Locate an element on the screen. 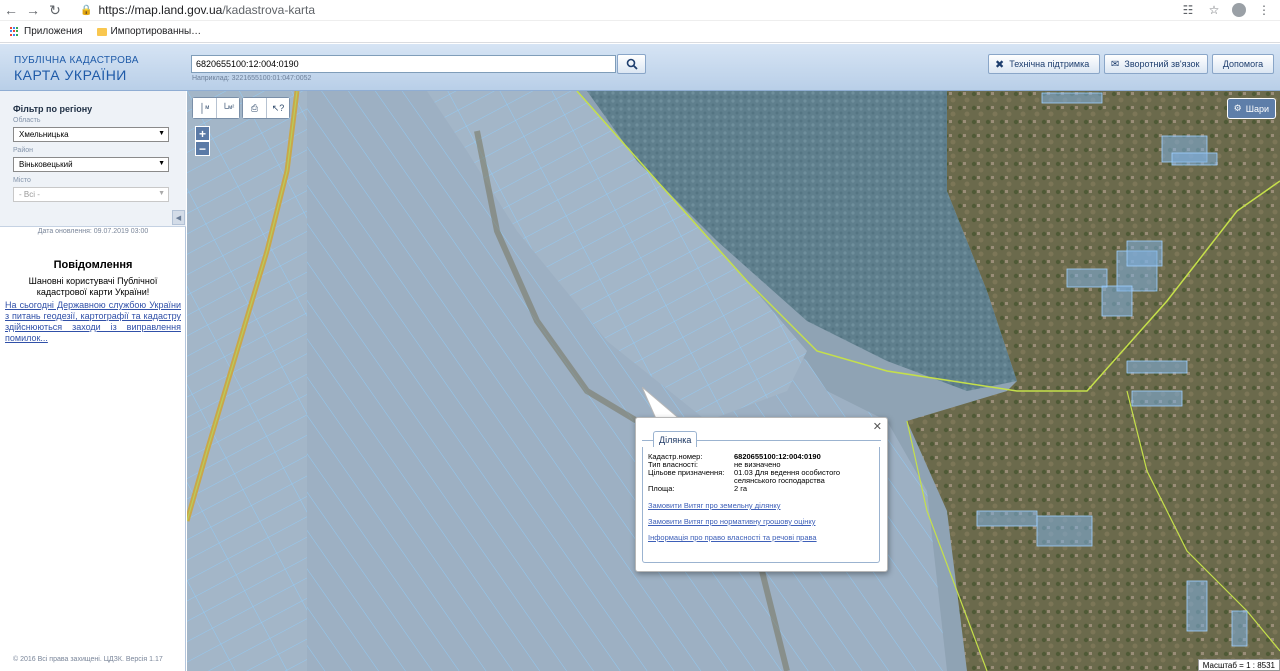 This screenshot has width=1280, height=671. cadastral-search-input is located at coordinates (403, 64).